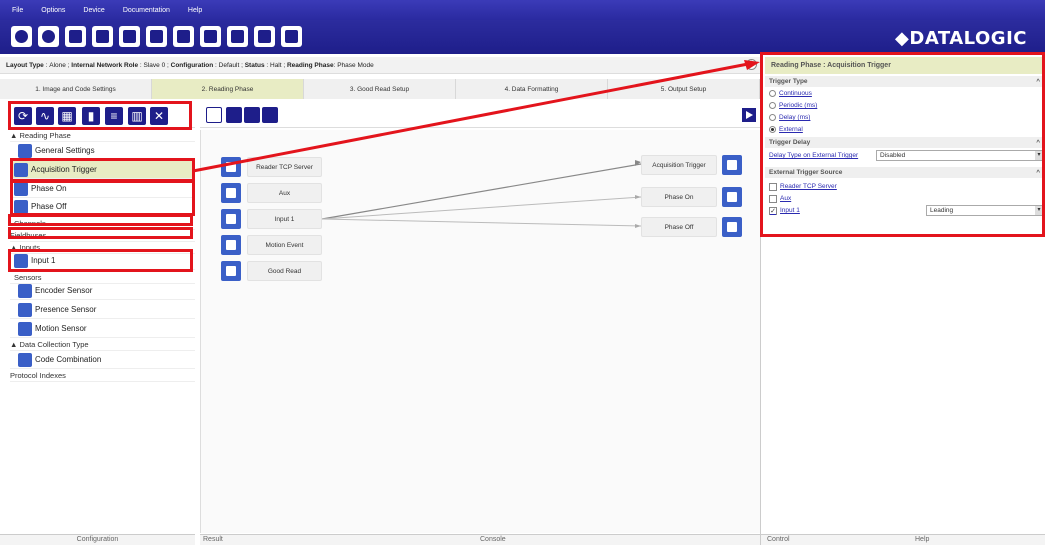 Image resolution: width=1045 pixels, height=545 pixels. What do you see at coordinates (210, 36) in the screenshot?
I see `export-icon` at bounding box center [210, 36].